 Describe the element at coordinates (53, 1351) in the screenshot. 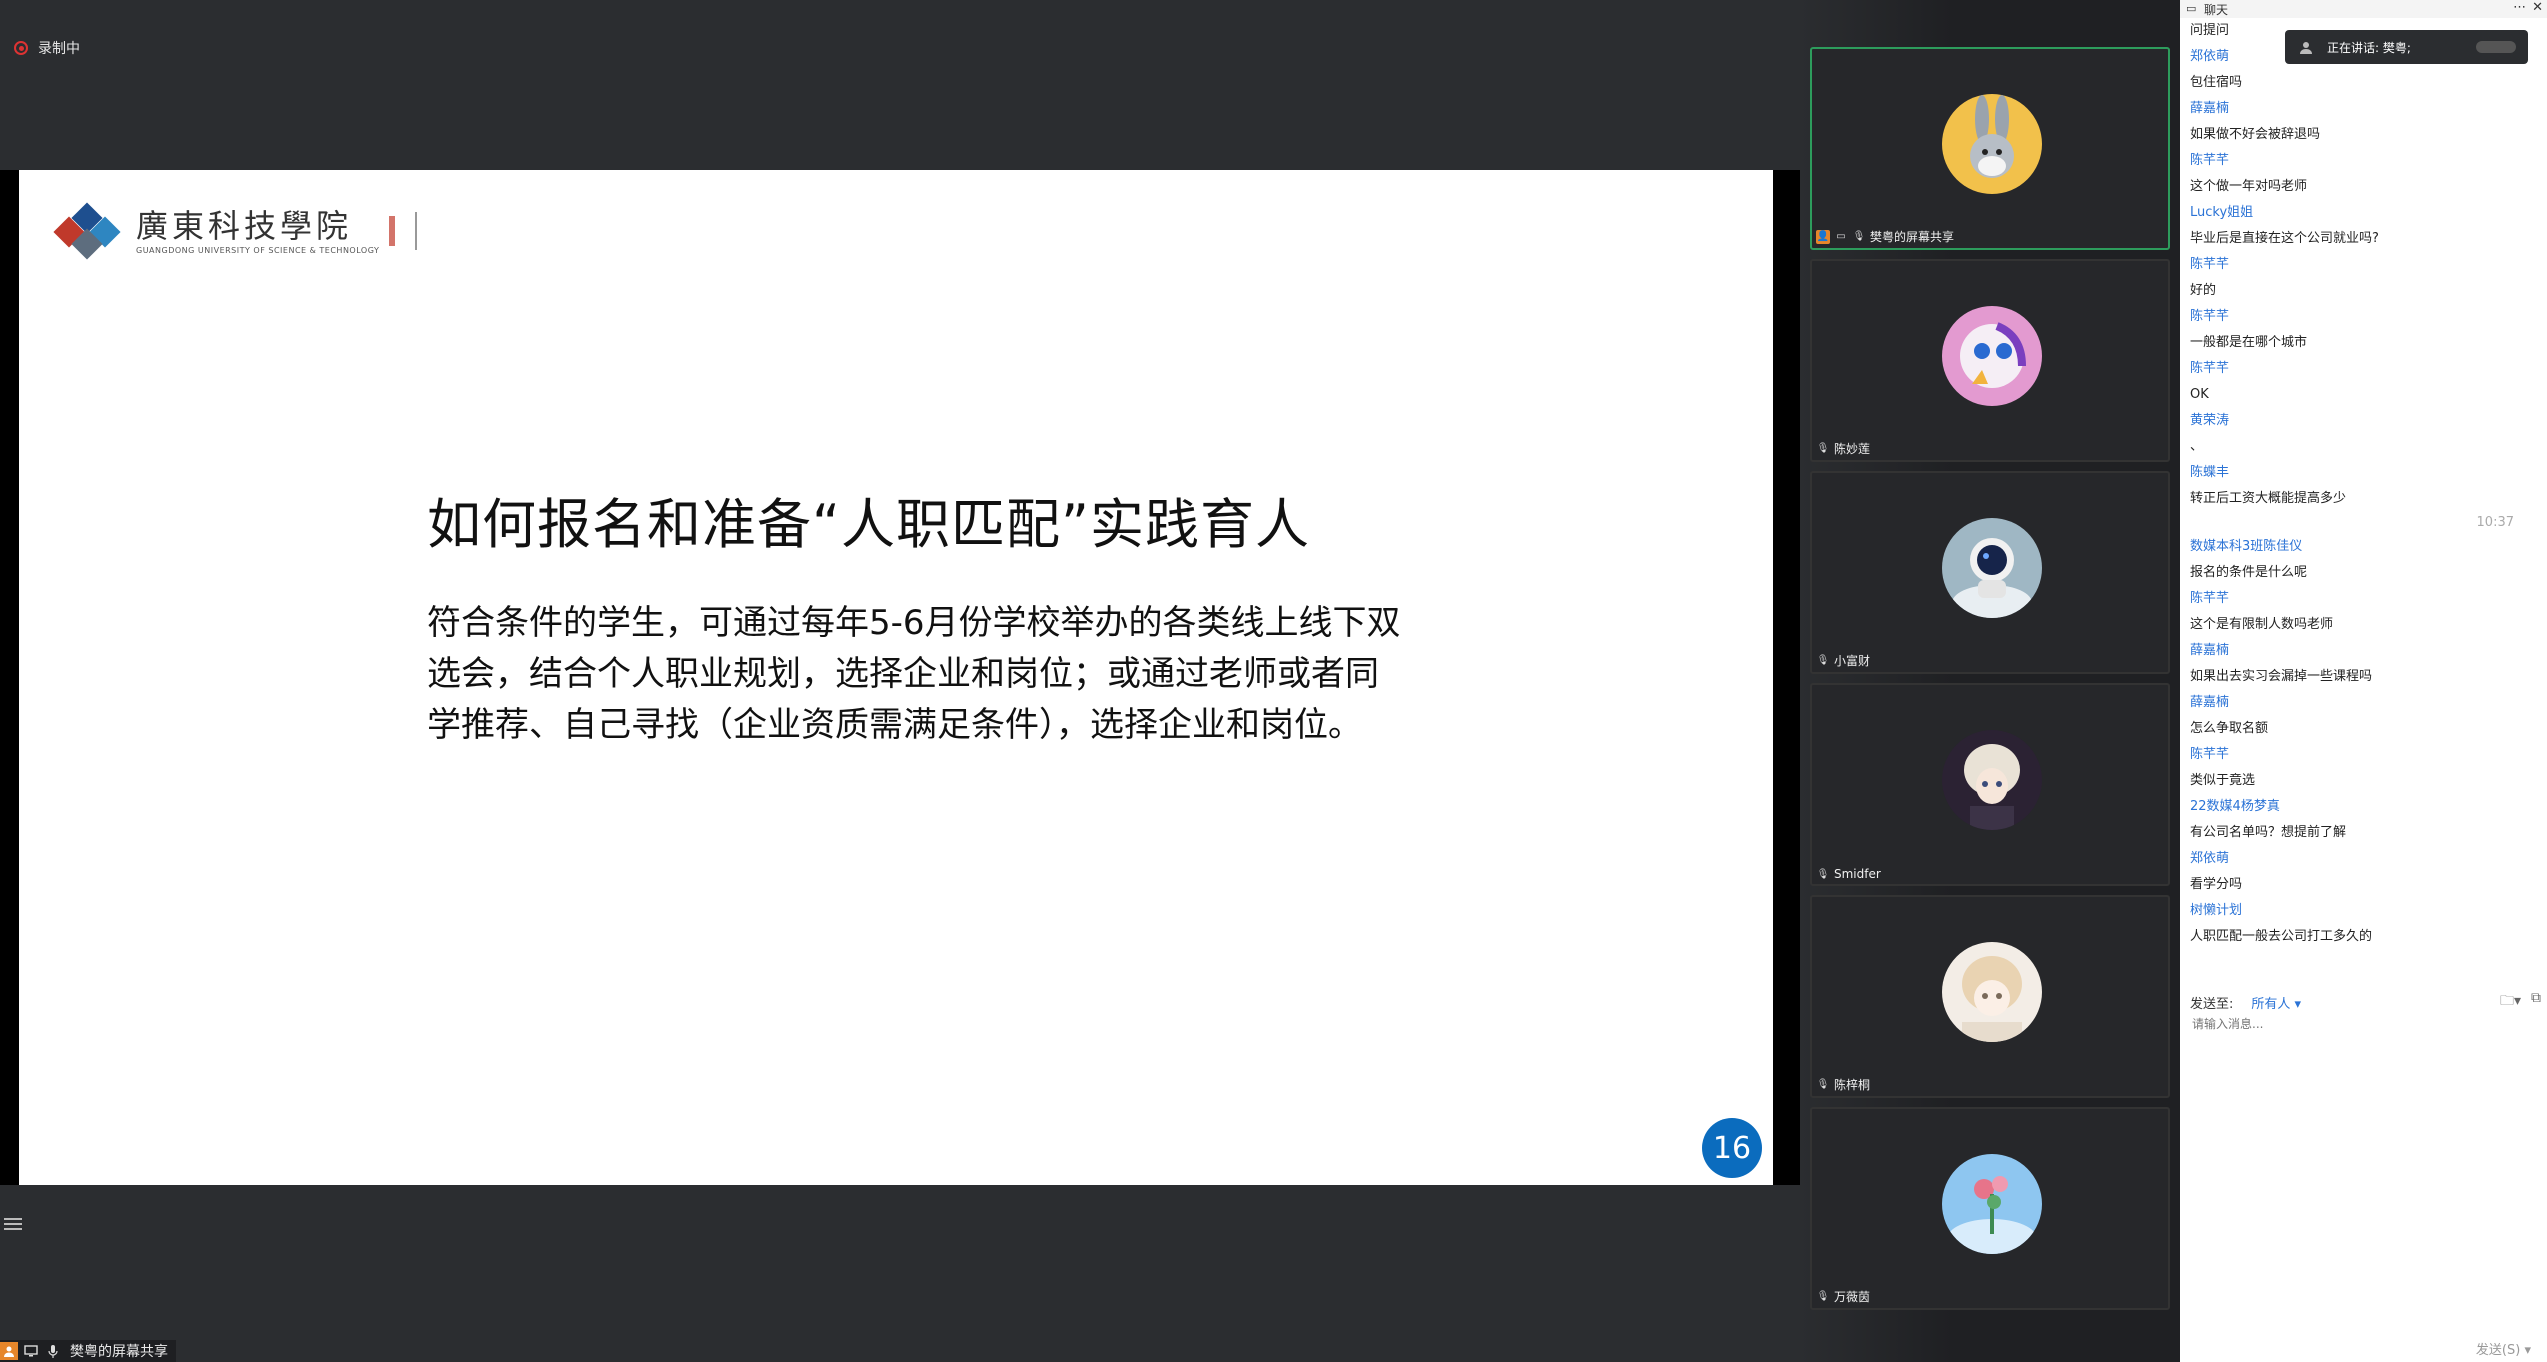

I see `microphone-icon` at that location.